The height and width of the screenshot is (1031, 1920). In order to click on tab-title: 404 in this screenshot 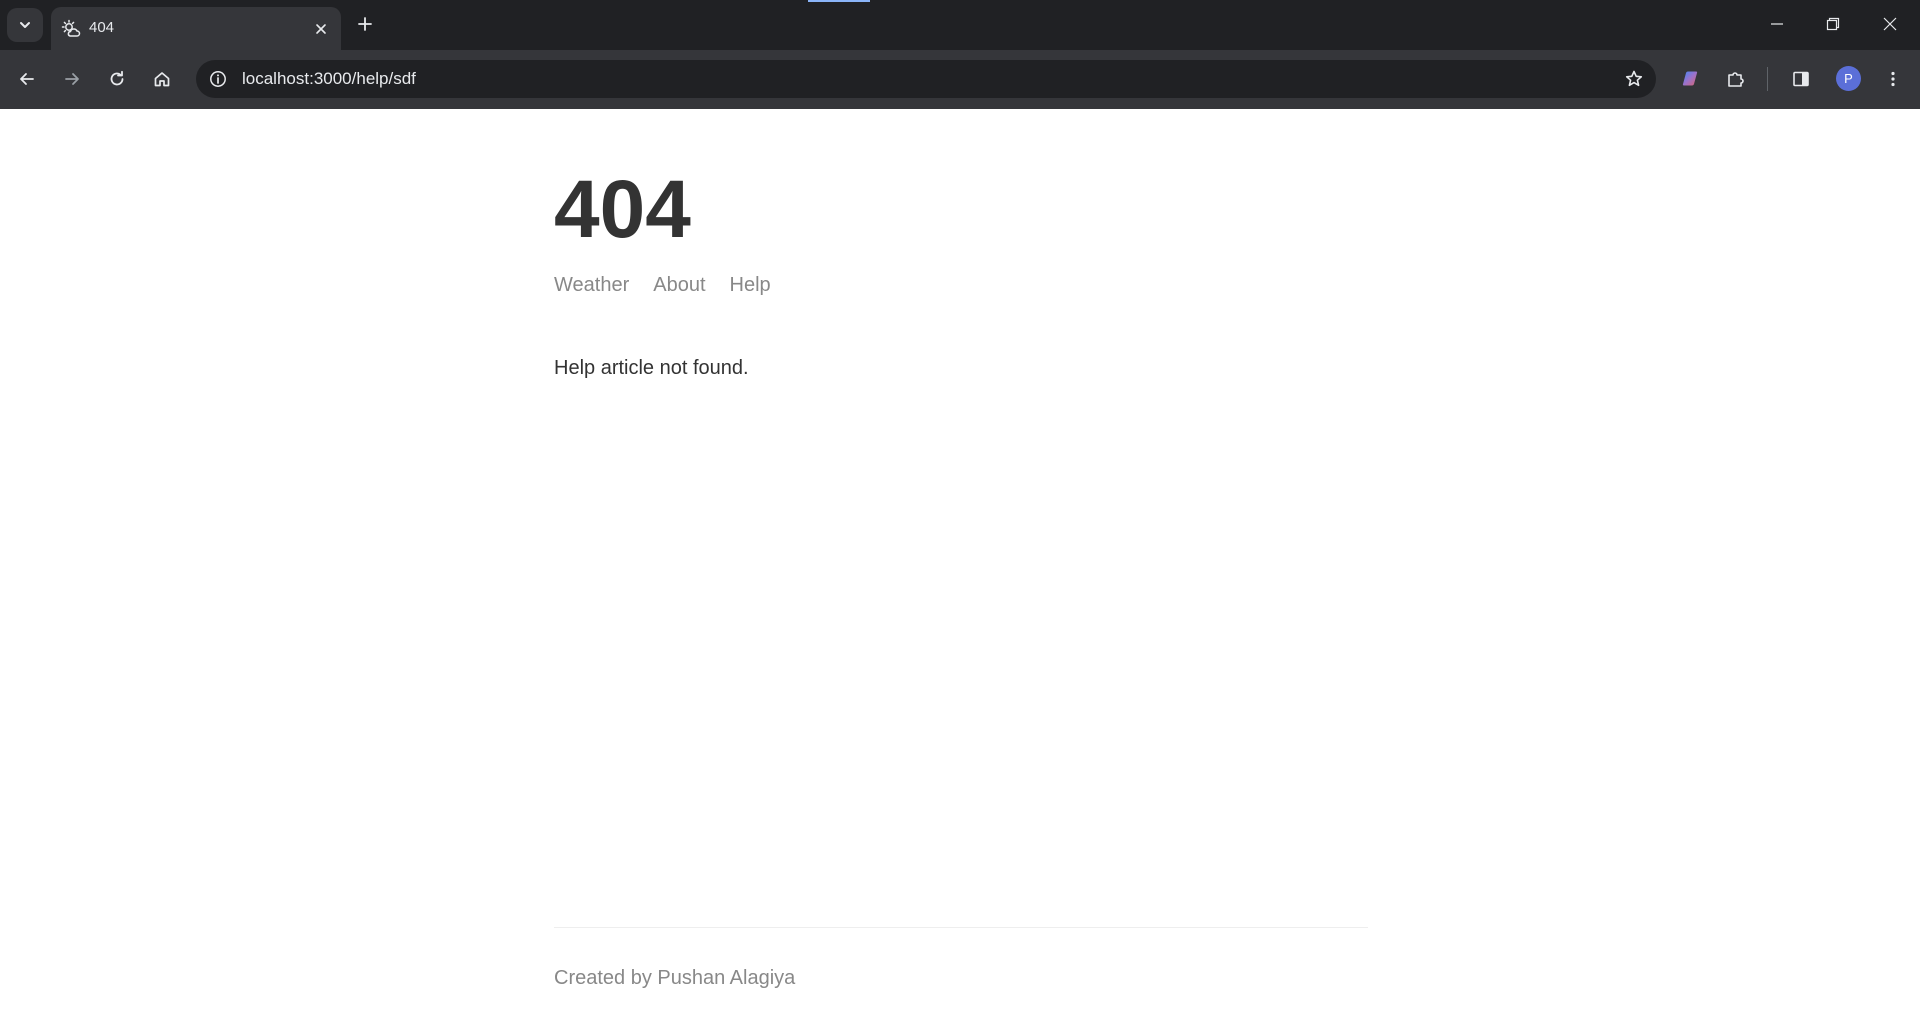, I will do `click(102, 27)`.